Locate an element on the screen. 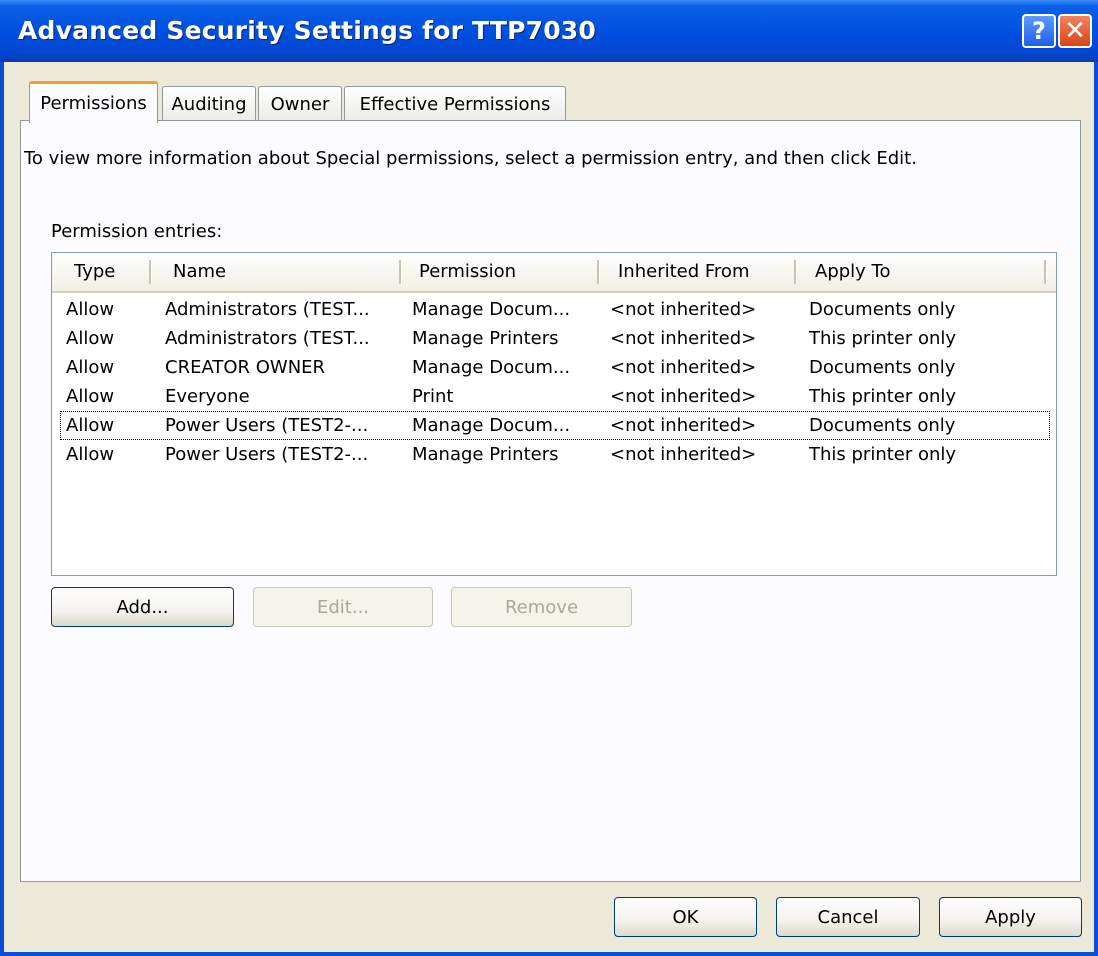  tab-owner: Owner is located at coordinates (300, 104).